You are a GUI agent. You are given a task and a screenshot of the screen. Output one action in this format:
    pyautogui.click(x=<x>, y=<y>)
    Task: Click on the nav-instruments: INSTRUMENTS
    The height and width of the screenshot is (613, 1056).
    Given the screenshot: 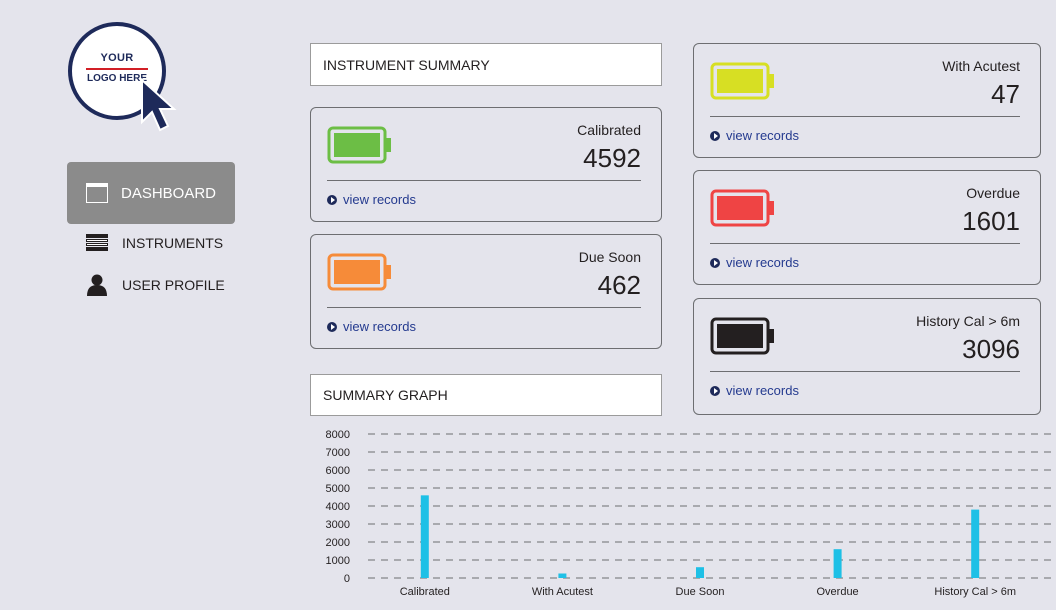 What is the action you would take?
    pyautogui.click(x=154, y=243)
    